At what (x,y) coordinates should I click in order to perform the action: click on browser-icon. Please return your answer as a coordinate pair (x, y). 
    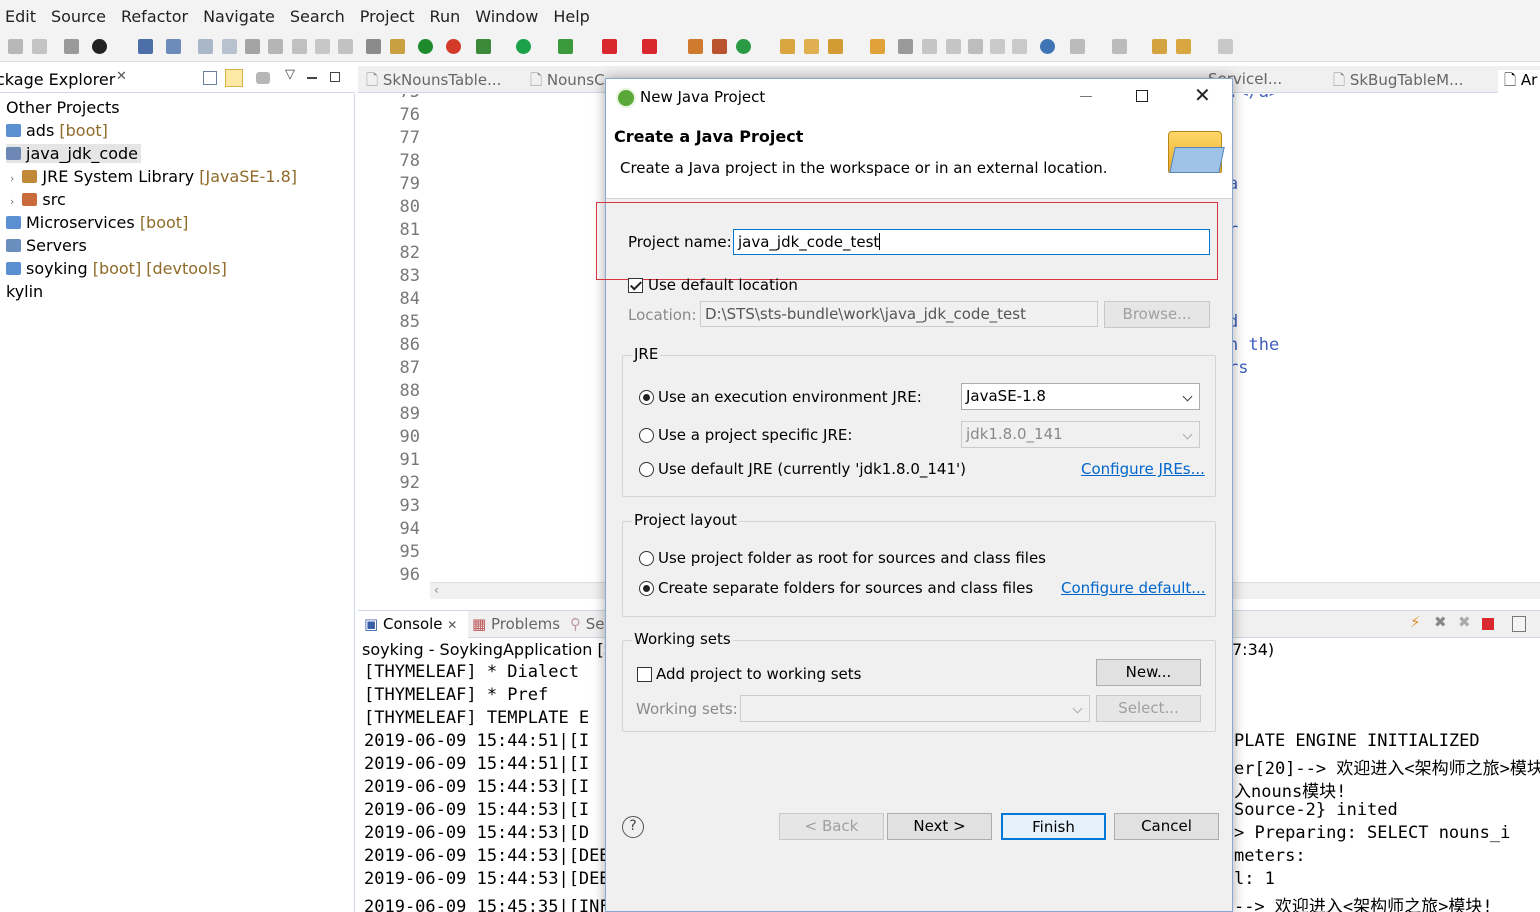
    Looking at the image, I should click on (1047, 46).